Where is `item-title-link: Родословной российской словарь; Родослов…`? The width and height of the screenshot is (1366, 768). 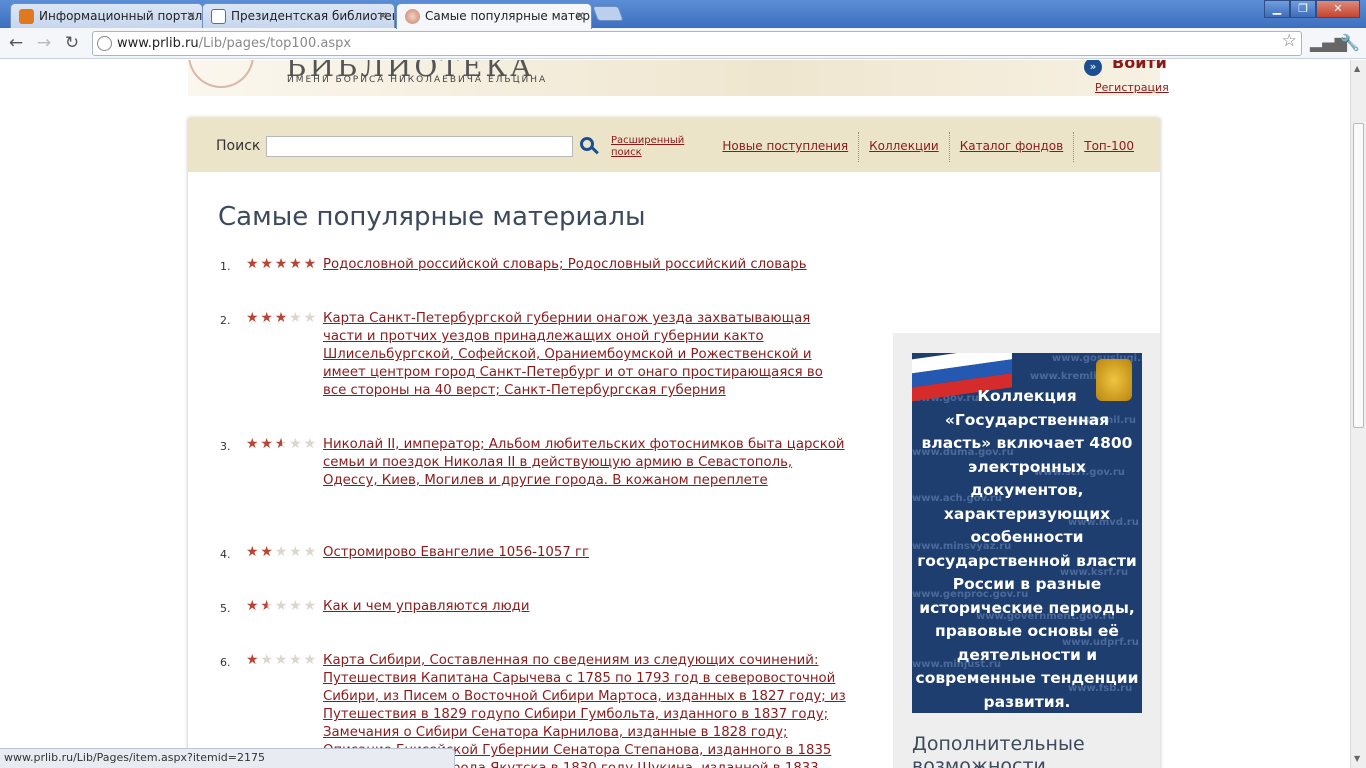
item-title-link: Родословной российской словарь; Родослов… is located at coordinates (585, 265).